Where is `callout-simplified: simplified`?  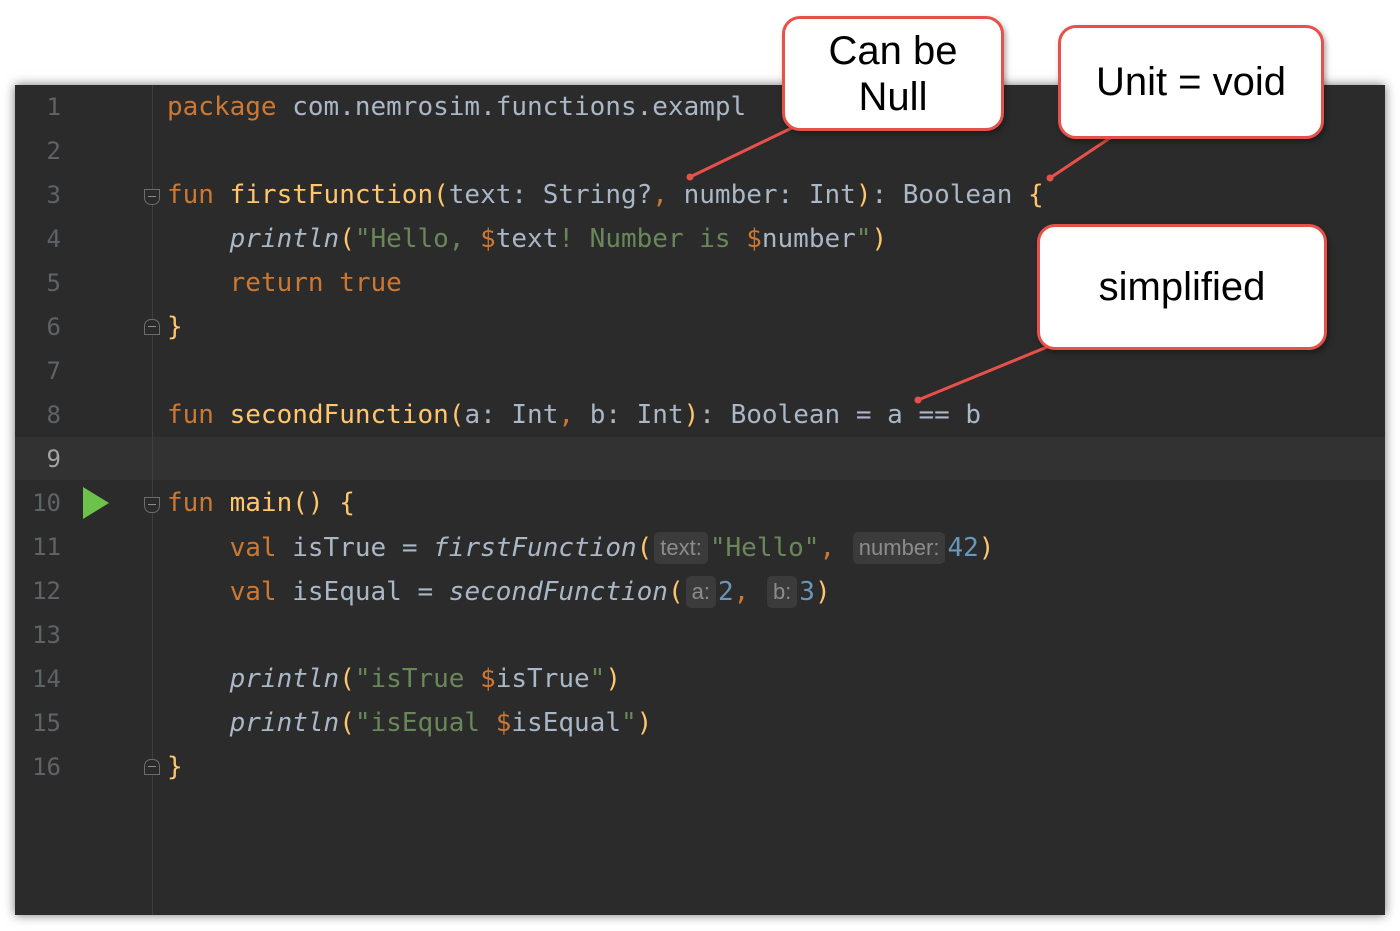 callout-simplified: simplified is located at coordinates (1182, 287).